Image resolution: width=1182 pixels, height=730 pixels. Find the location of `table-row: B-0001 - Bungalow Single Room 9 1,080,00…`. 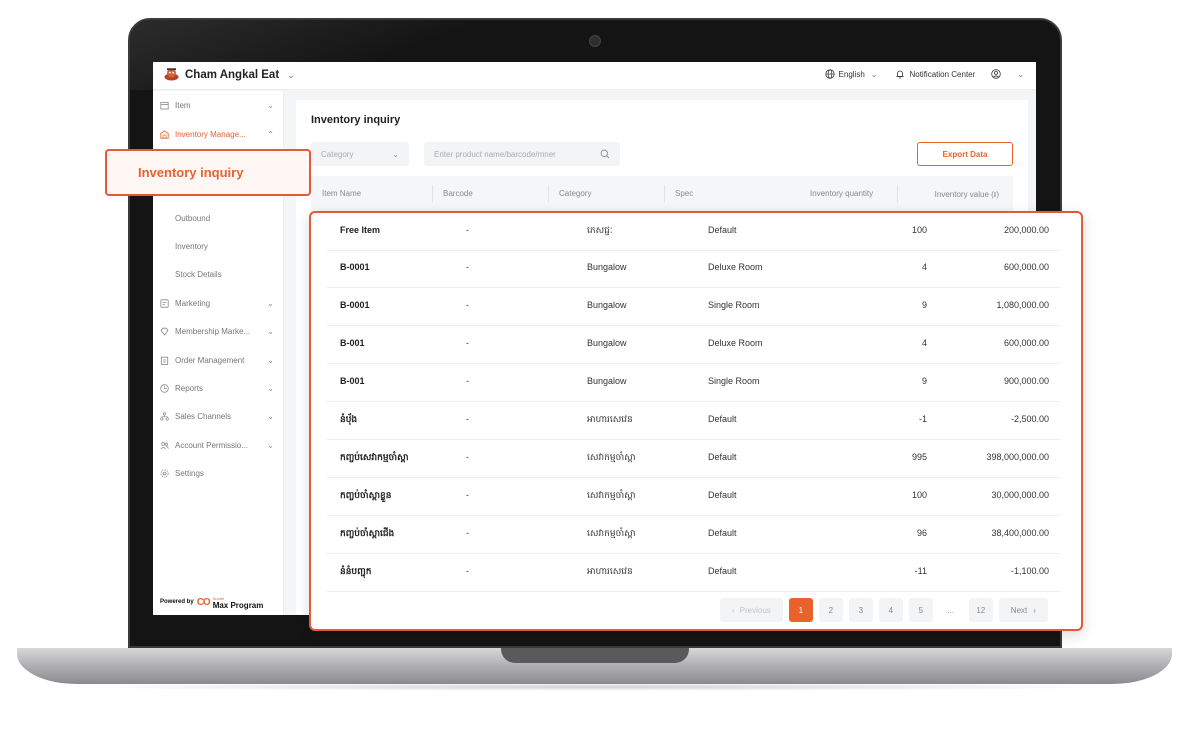

table-row: B-0001 - Bungalow Single Room 9 1,080,00… is located at coordinates (694, 307).